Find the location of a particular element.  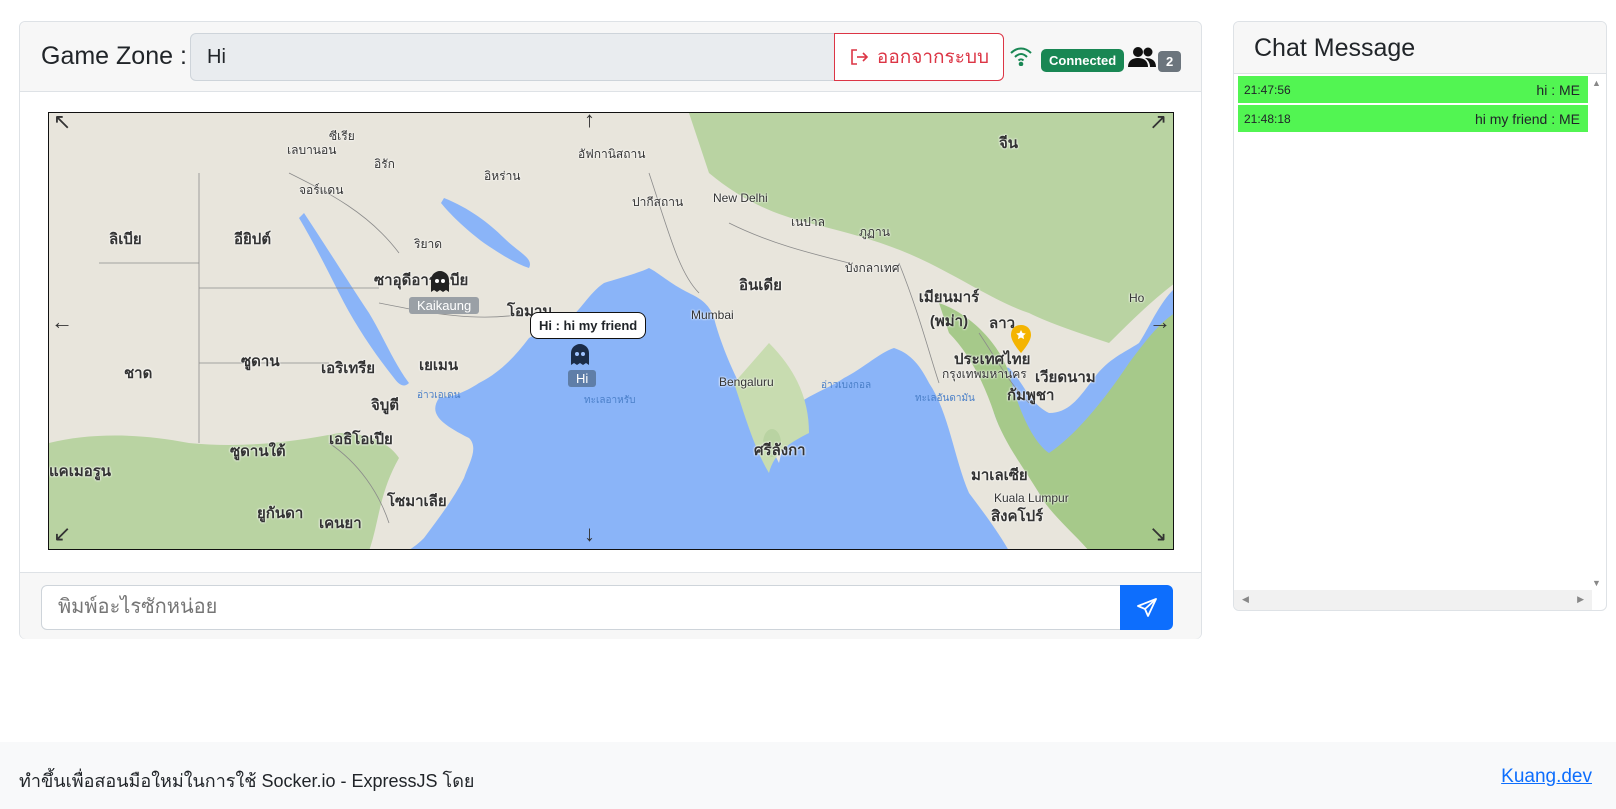

map-label-singapore: สิงคโปร์ is located at coordinates (1017, 516).